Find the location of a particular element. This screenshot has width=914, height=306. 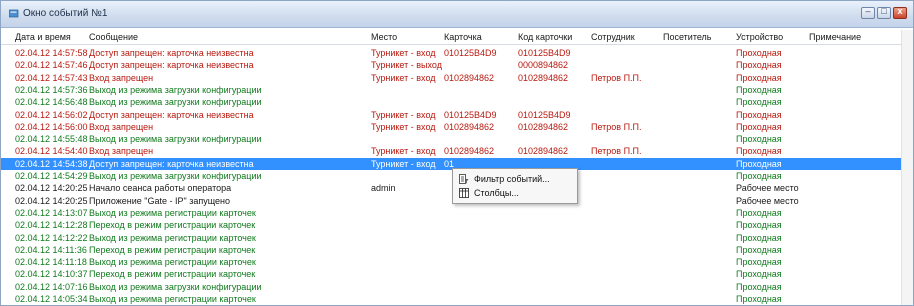

minimize-icon: – is located at coordinates (868, 11).